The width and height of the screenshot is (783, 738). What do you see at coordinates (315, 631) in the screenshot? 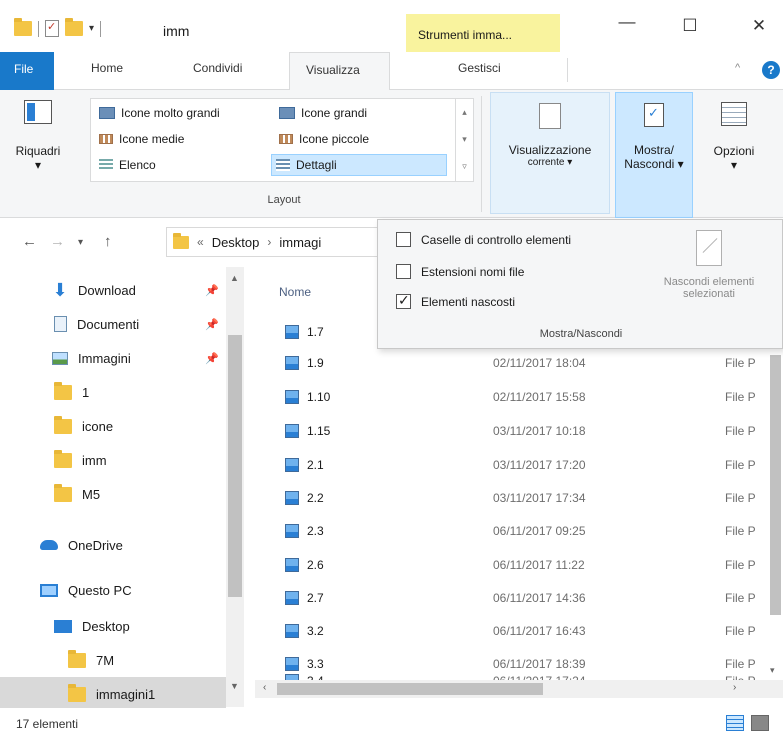
I see `file-name: 3.2` at bounding box center [315, 631].